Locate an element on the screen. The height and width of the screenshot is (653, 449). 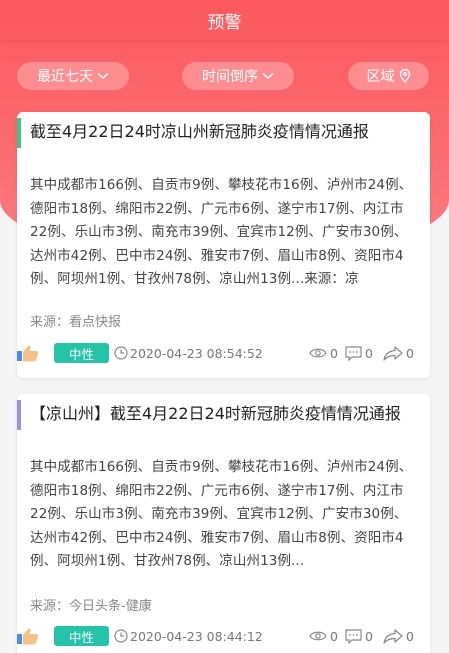
card-source: 来源：看点快报 is located at coordinates (76, 322).